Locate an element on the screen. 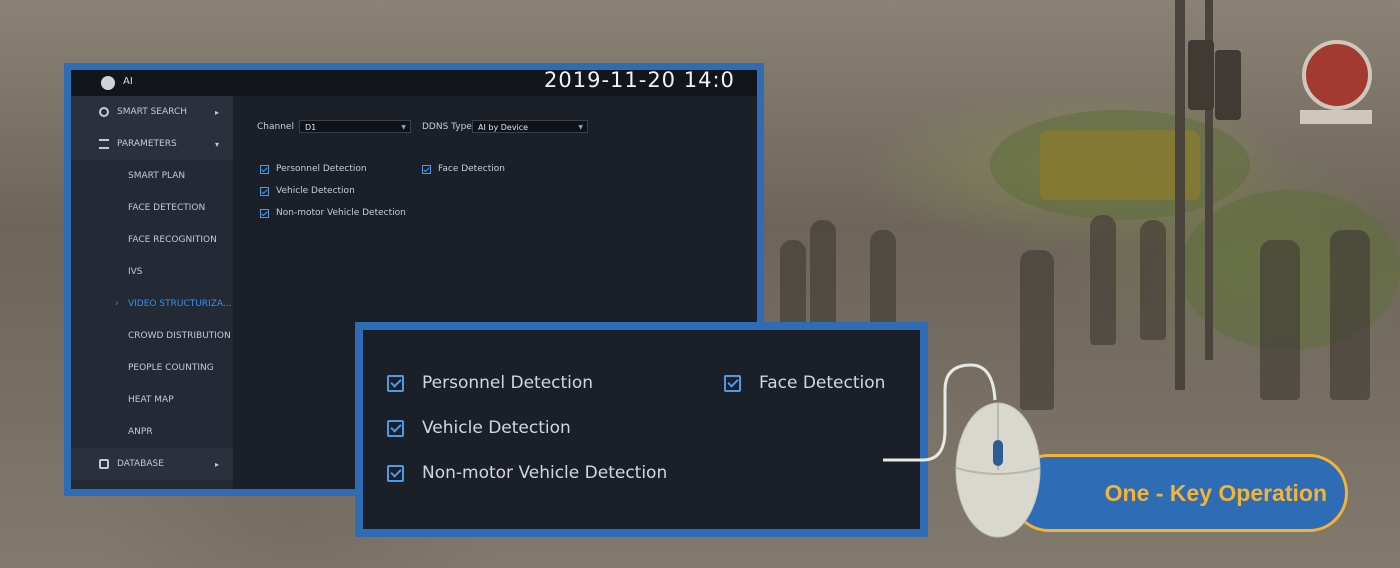 The image size is (1400, 568). one-key-operation-badge: One - Key Operation is located at coordinates (1179, 493).